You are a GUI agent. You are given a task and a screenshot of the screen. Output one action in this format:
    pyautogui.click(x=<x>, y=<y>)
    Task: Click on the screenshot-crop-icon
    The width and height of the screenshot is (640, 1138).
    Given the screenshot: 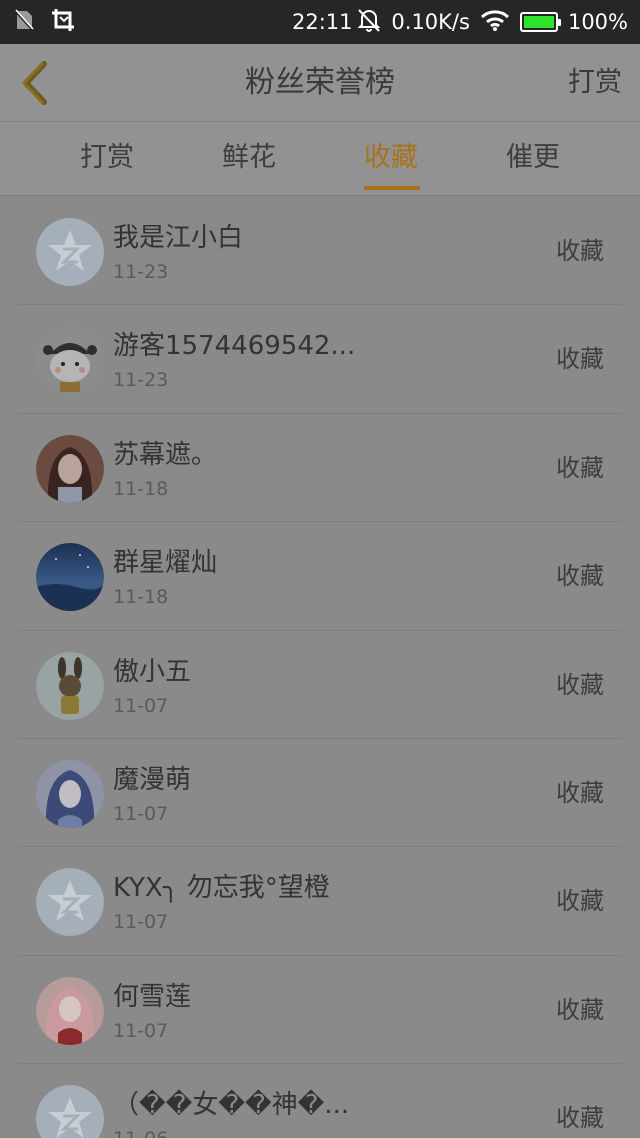 What is the action you would take?
    pyautogui.click(x=63, y=22)
    